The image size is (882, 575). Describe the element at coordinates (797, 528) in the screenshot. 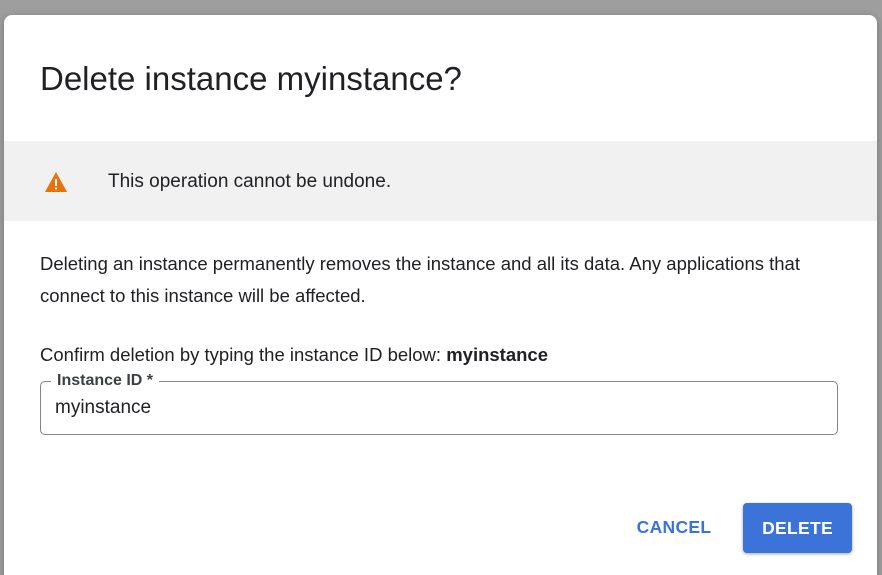

I see `delete-button: DELETE` at that location.